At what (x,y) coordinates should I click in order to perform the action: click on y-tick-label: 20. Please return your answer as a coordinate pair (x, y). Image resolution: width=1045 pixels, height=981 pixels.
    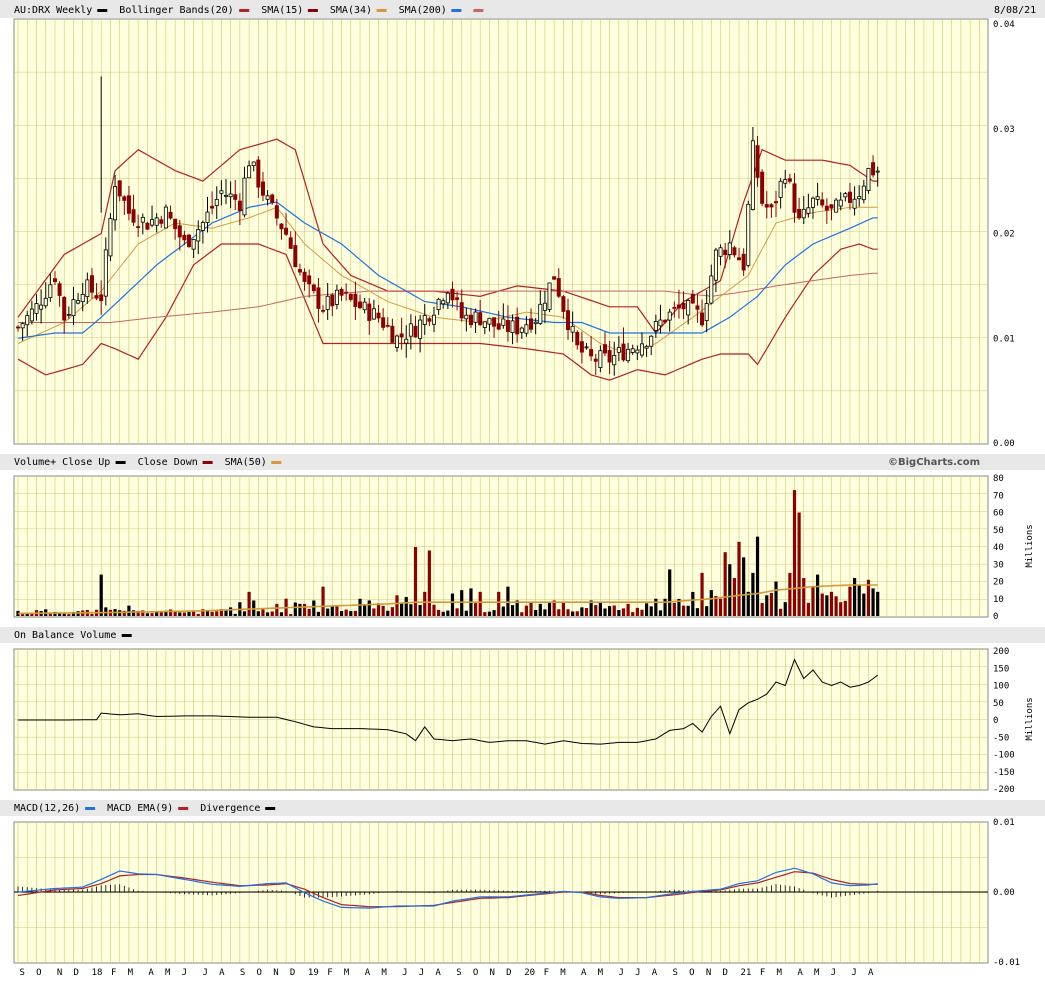
    Looking at the image, I should click on (998, 583).